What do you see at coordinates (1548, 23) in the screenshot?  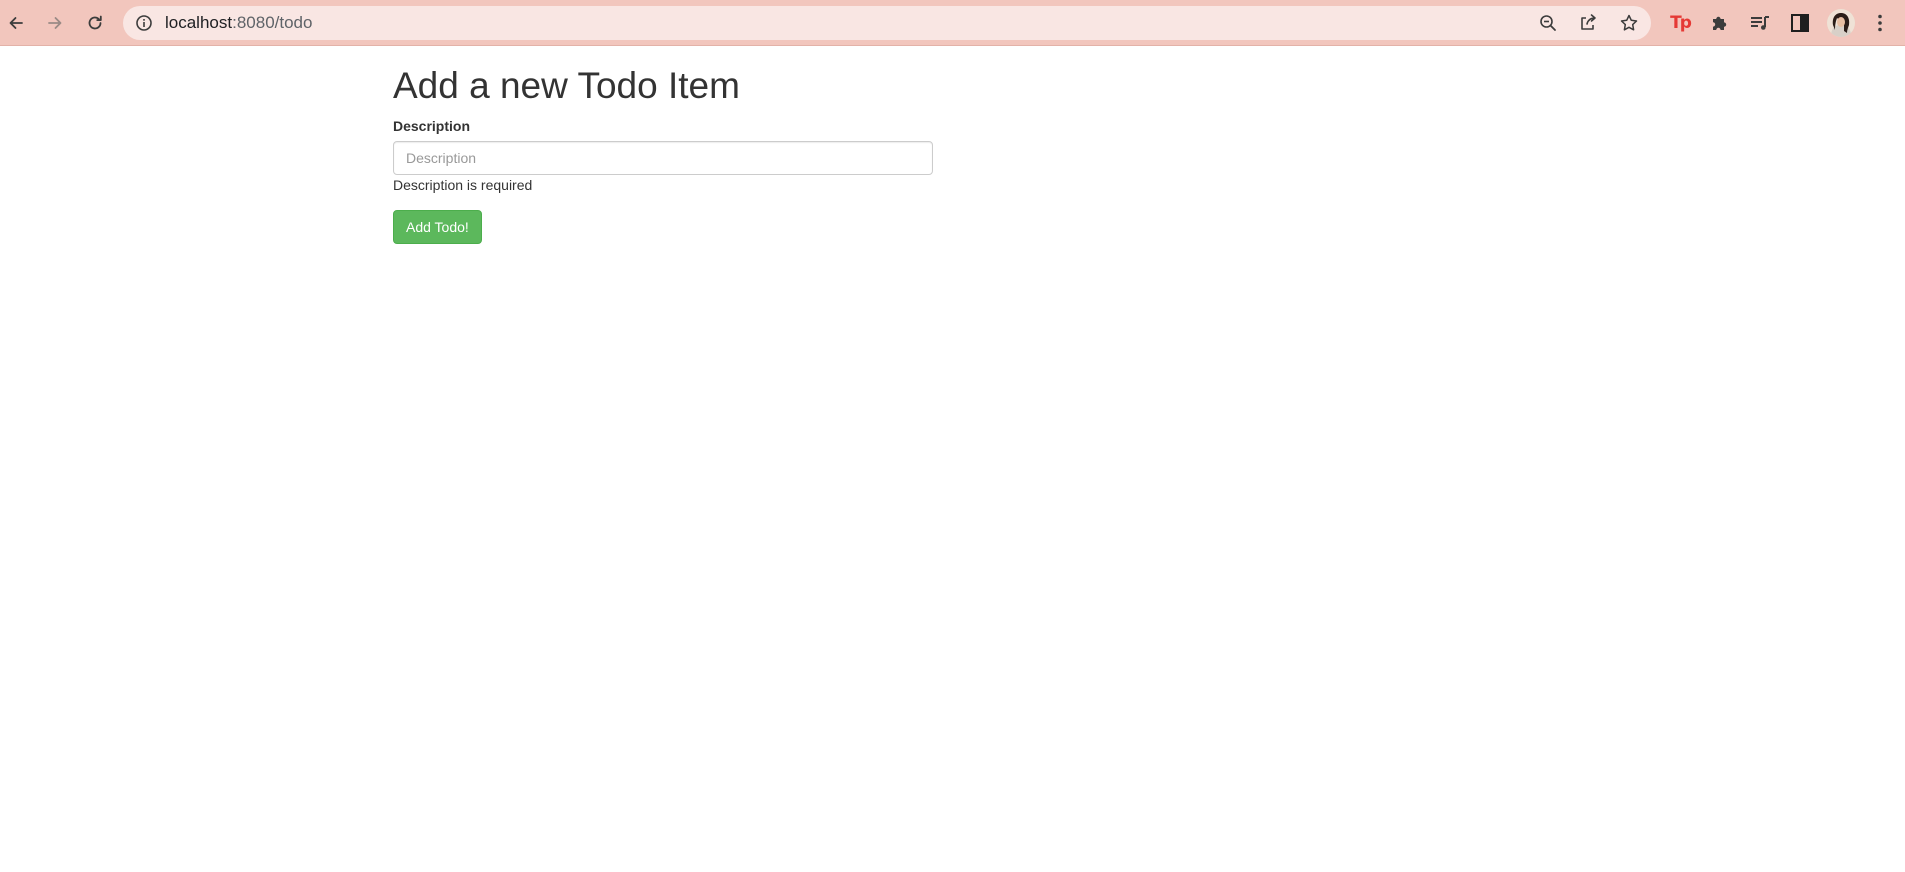 I see `zoom-out-icon` at bounding box center [1548, 23].